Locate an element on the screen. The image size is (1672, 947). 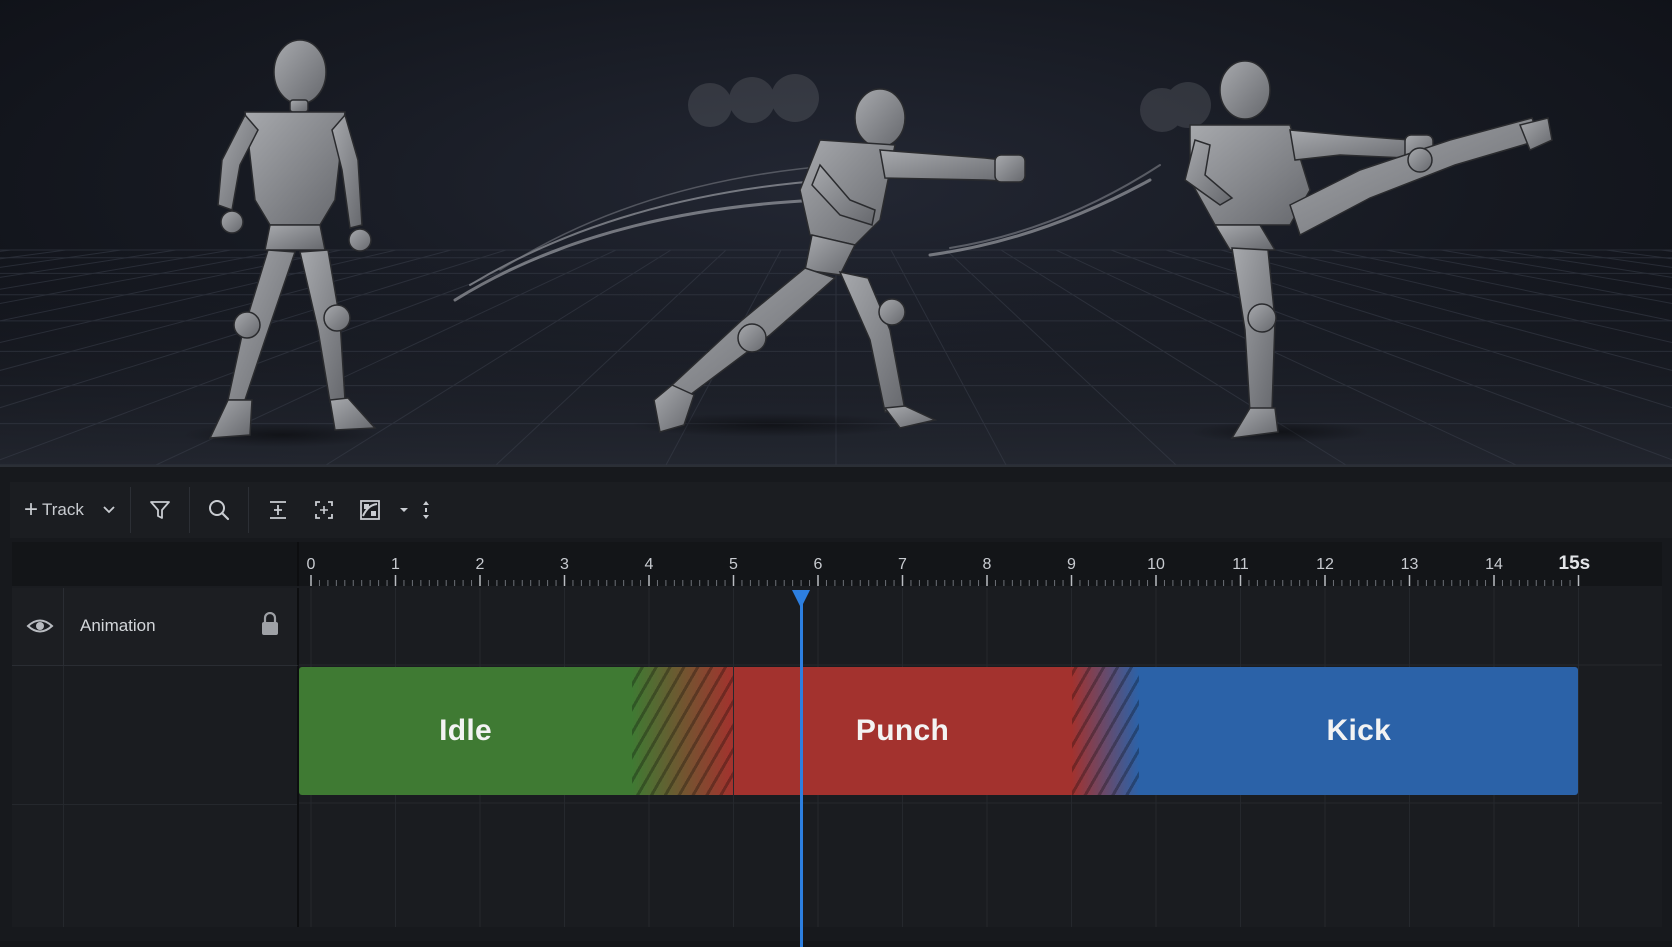
filter-icon is located at coordinates (159, 510).